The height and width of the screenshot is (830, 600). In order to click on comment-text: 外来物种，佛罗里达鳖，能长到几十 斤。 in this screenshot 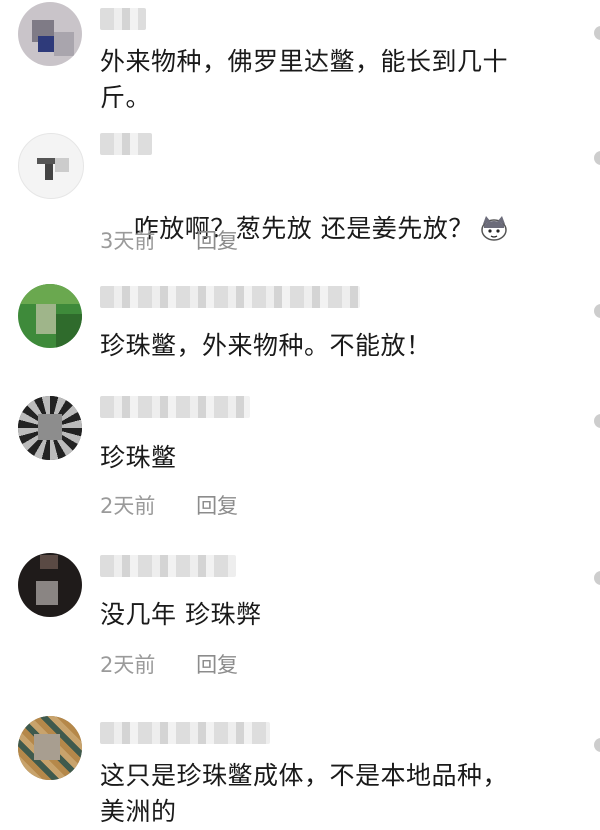, I will do `click(304, 79)`.